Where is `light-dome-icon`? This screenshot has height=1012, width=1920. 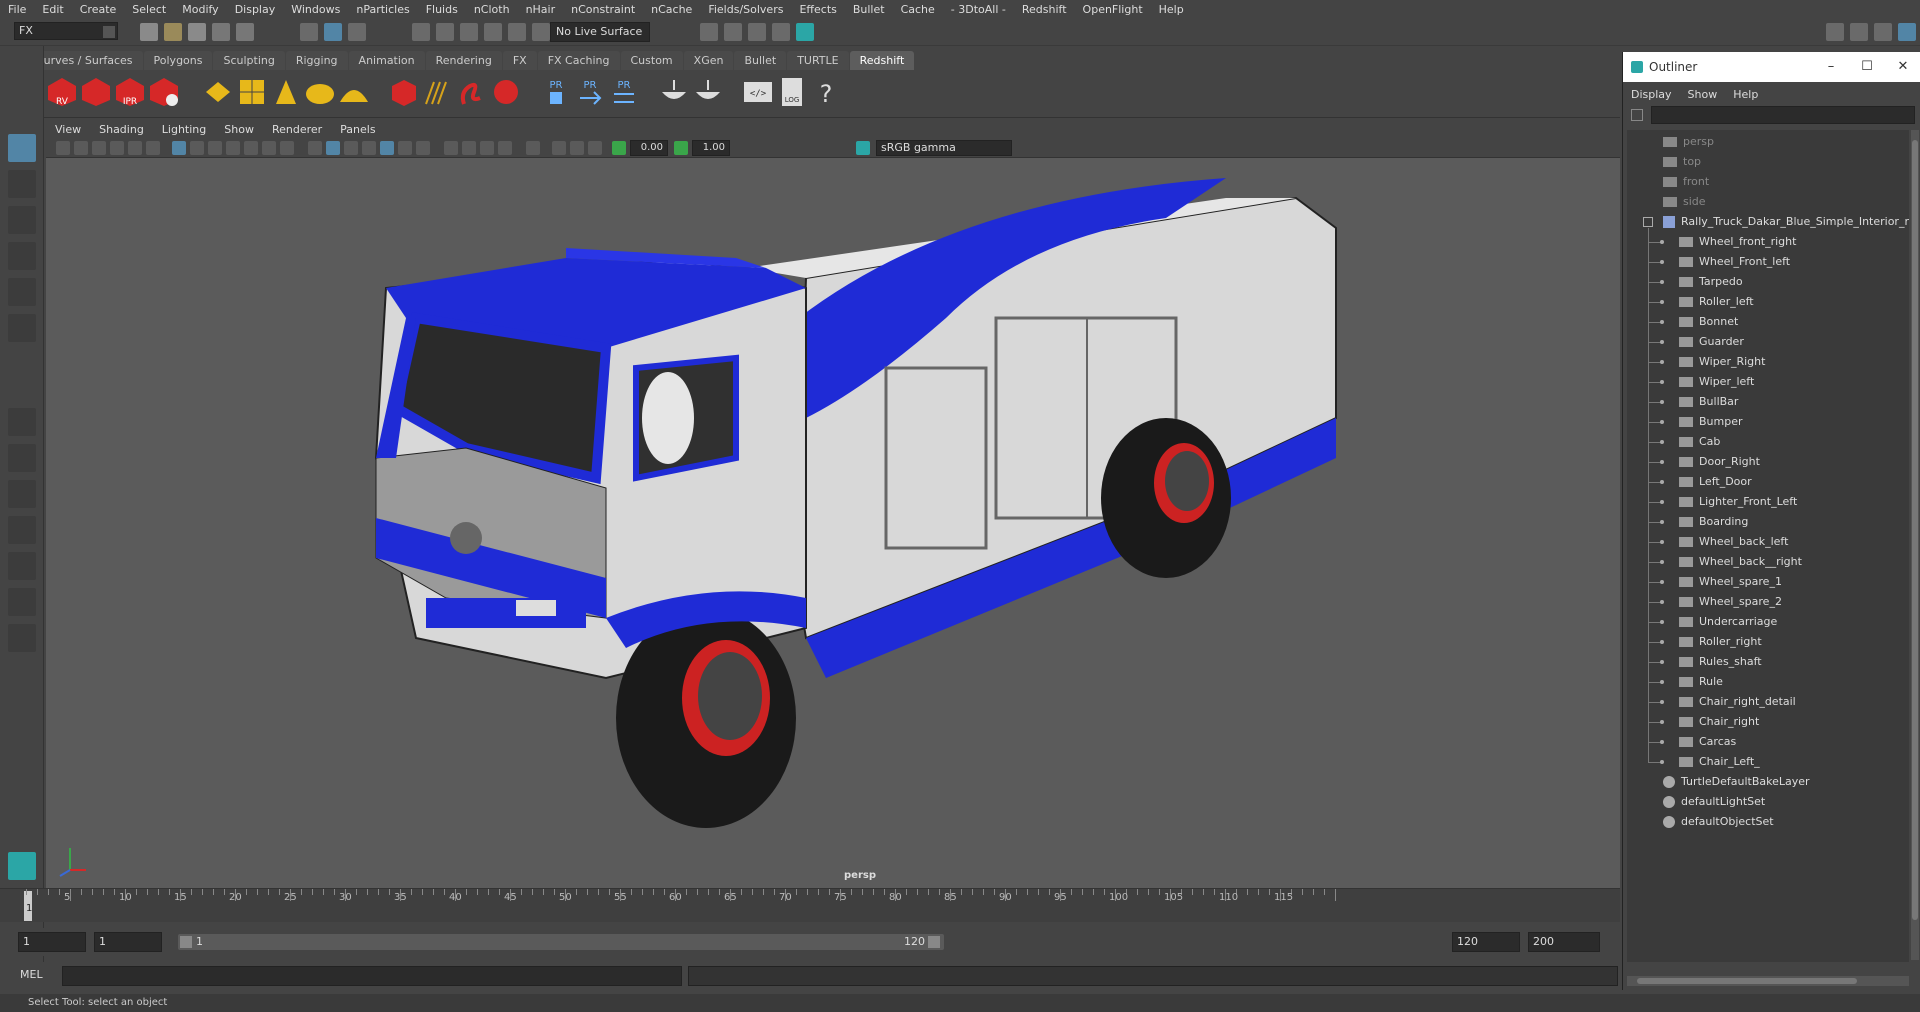
light-dome-icon is located at coordinates (320, 92).